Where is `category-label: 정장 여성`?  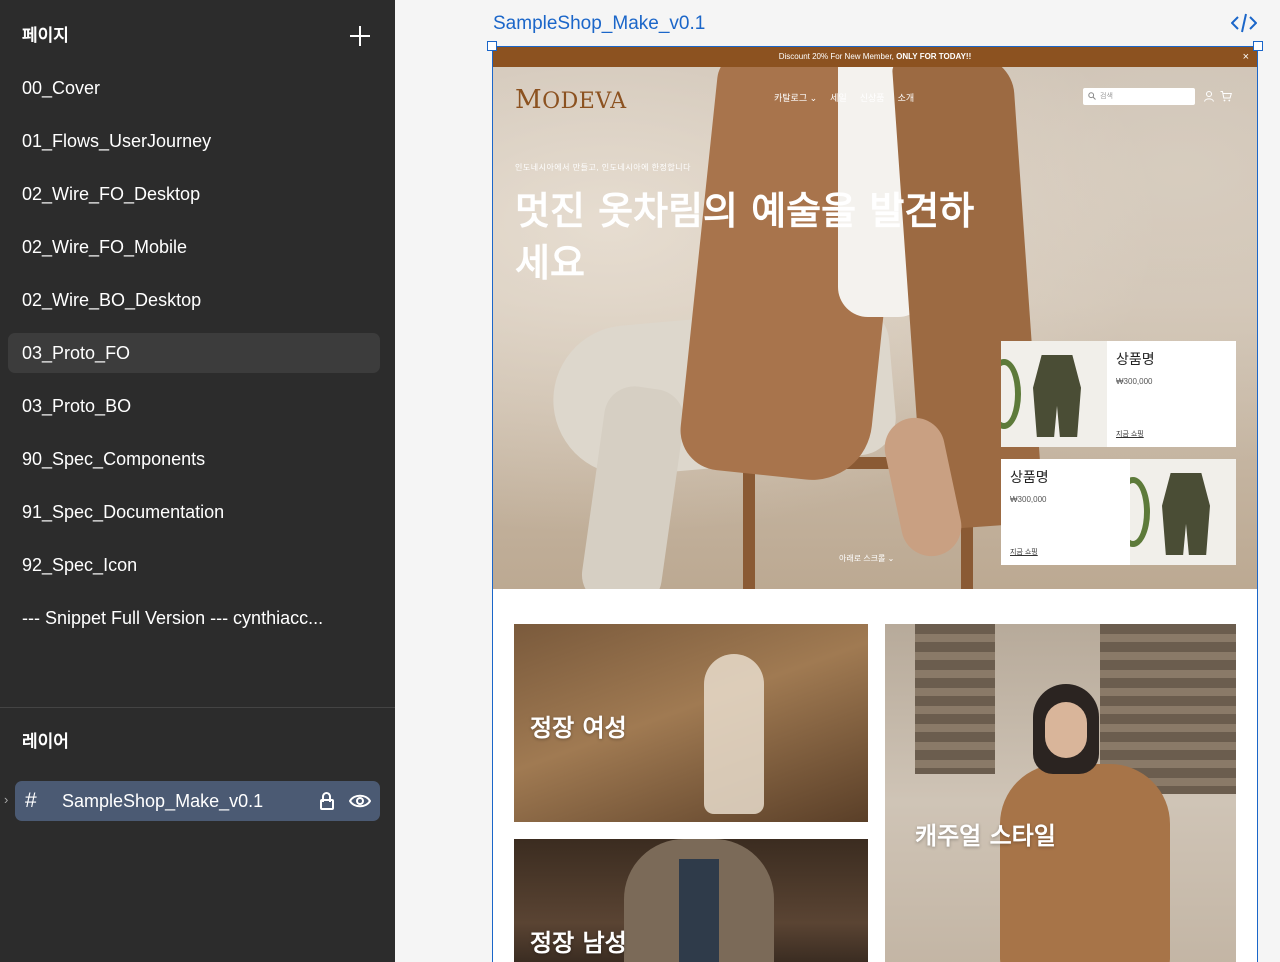
category-label: 정장 여성 is located at coordinates (578, 728).